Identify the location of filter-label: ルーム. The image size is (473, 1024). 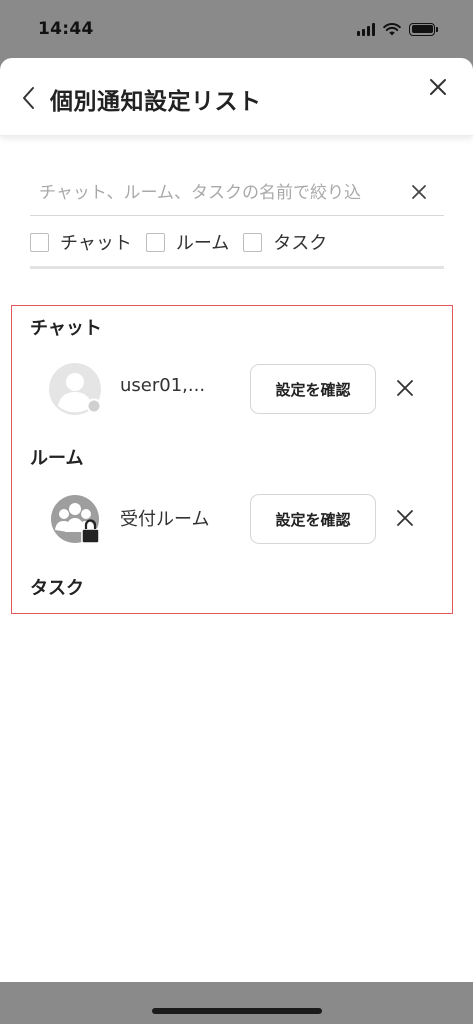
(202, 243).